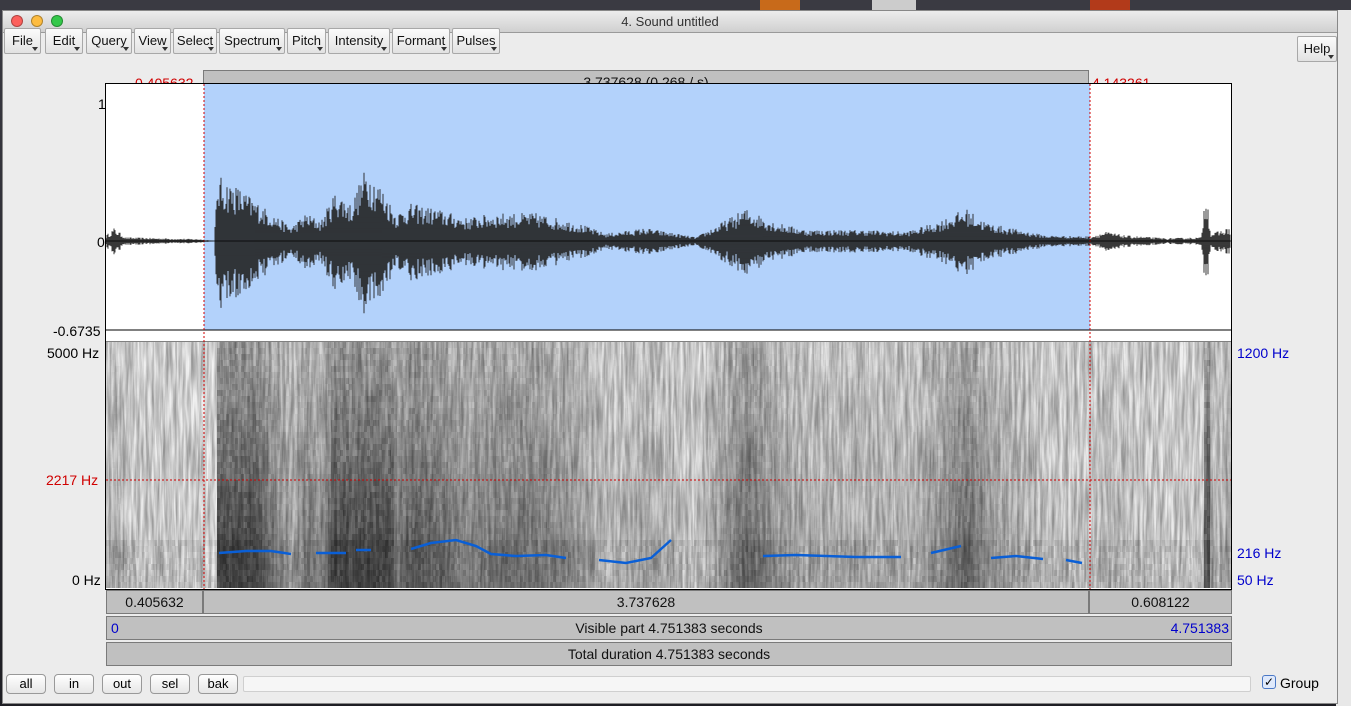  What do you see at coordinates (747, 684) in the screenshot?
I see `horizontal-scrollbar` at bounding box center [747, 684].